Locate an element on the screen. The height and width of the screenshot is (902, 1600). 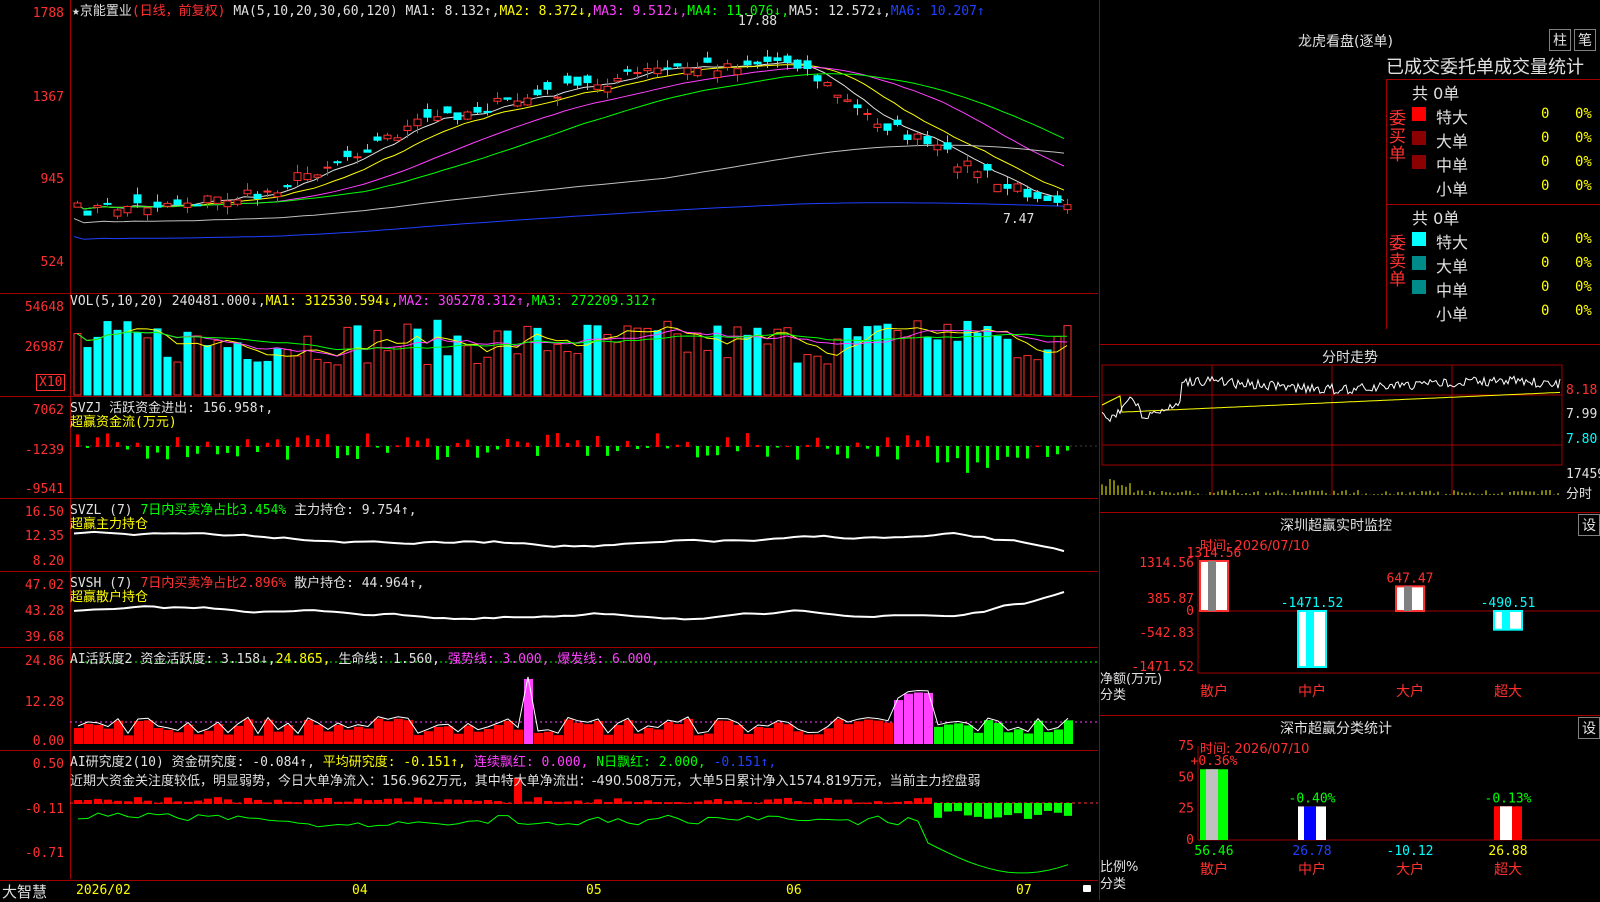
net-bar-stripe is located at coordinates (1506, 620).